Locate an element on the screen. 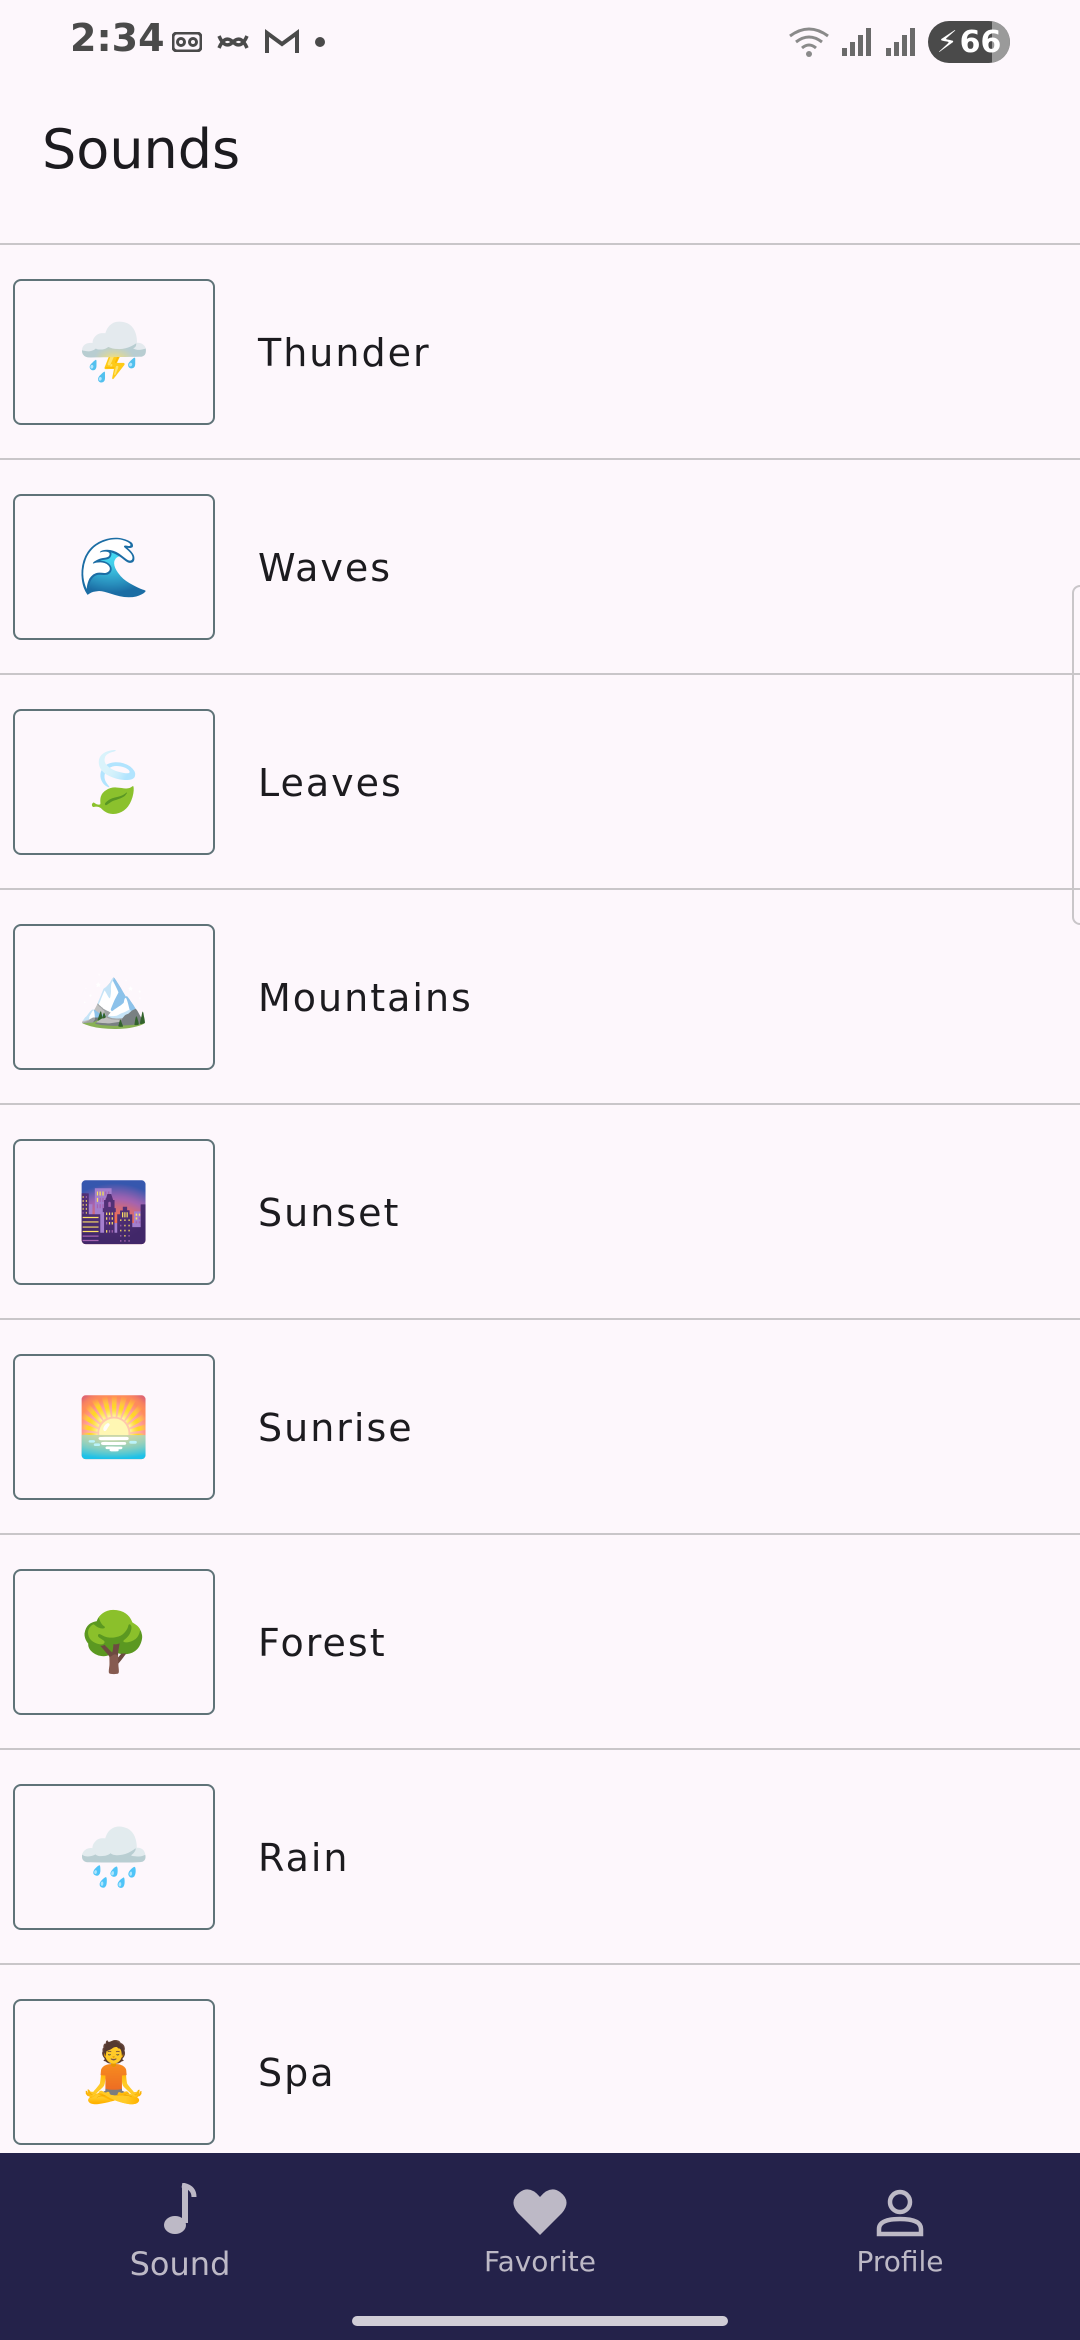 This screenshot has width=1080, height=2340. gmail-icon is located at coordinates (282, 41).